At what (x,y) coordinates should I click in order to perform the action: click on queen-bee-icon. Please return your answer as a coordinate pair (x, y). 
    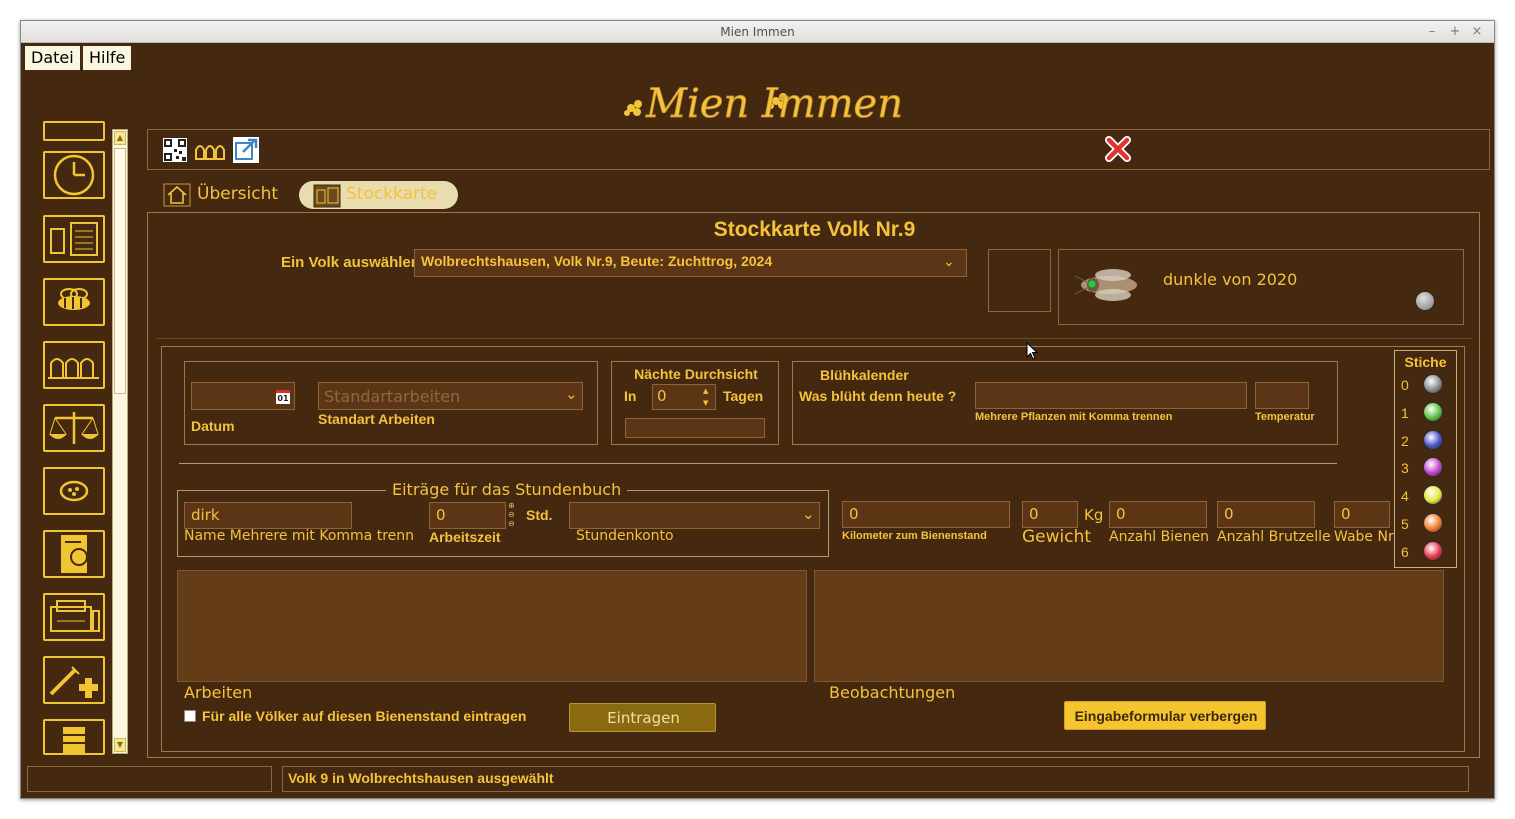
    Looking at the image, I should click on (1111, 285).